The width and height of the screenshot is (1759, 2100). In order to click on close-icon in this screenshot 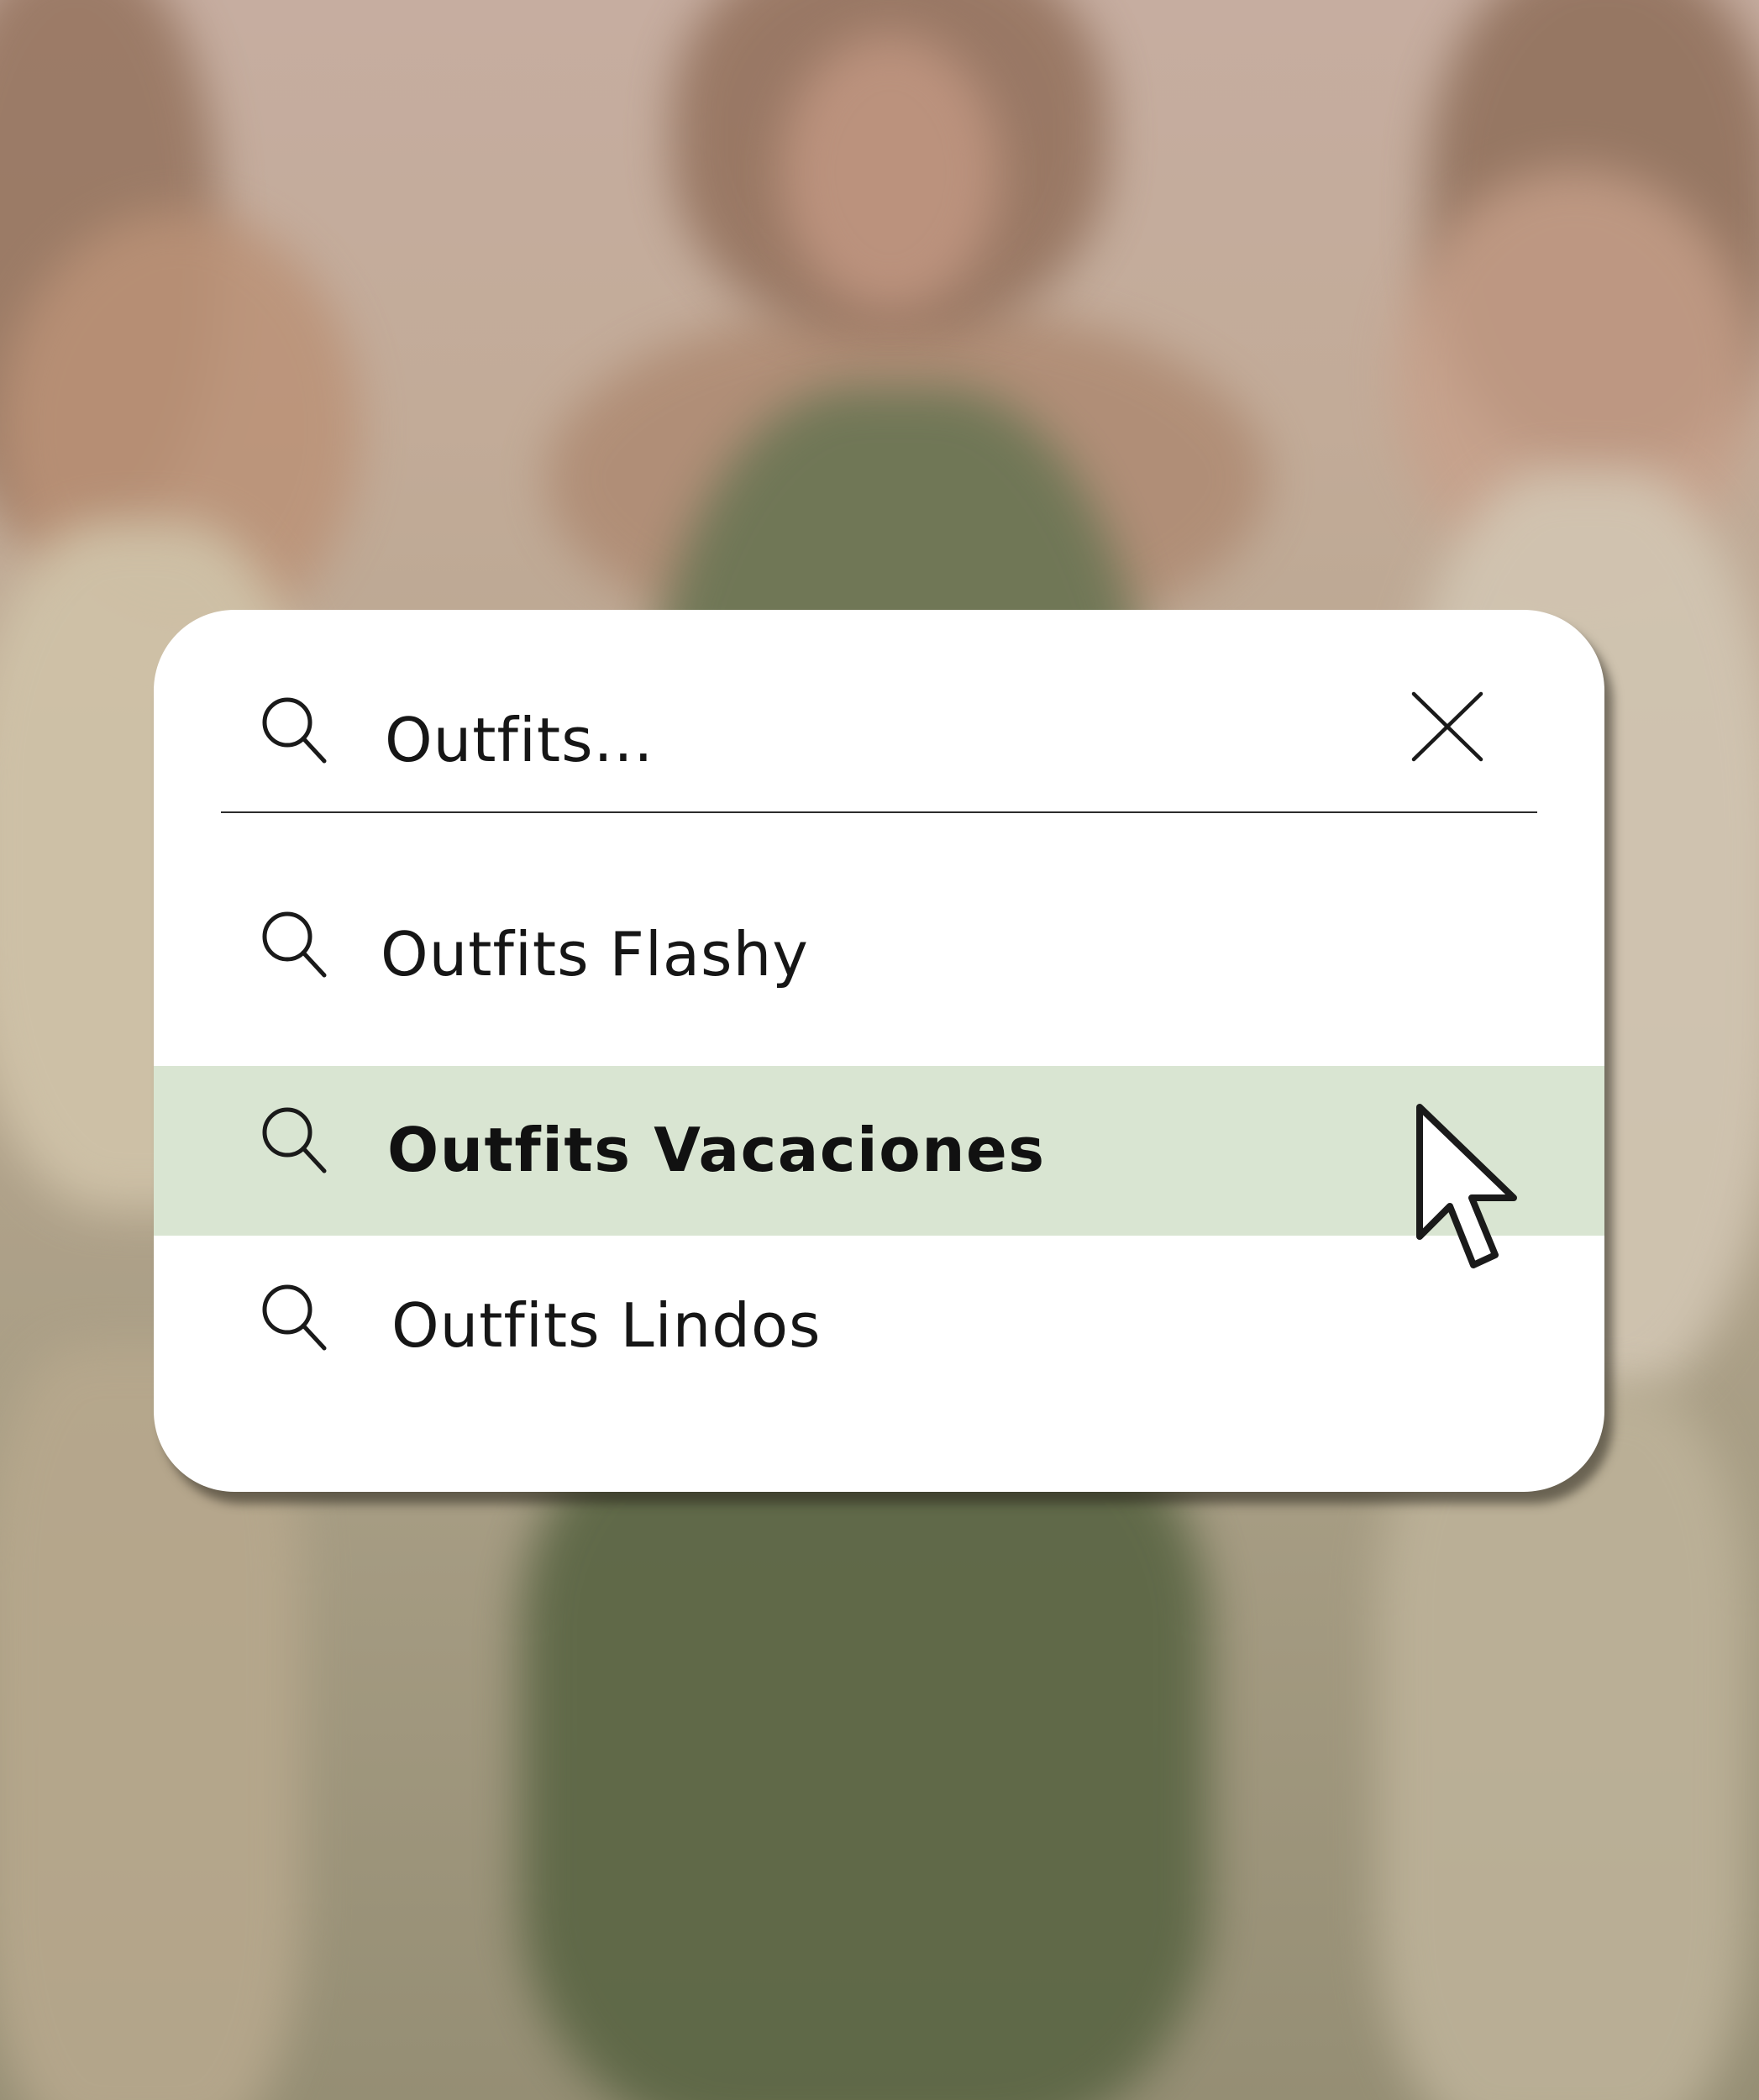, I will do `click(1443, 723)`.